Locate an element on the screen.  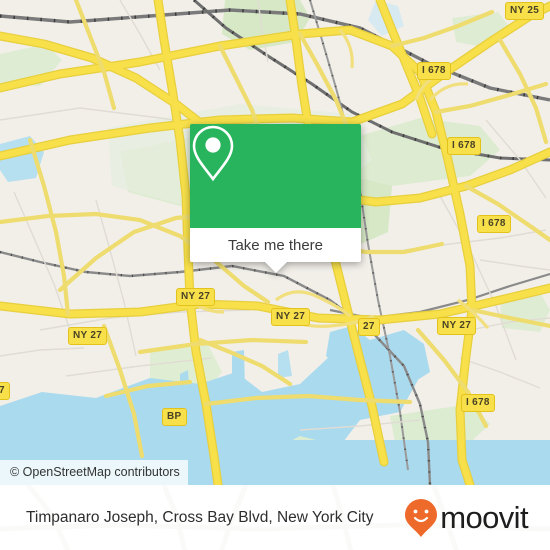
popup-header is located at coordinates (275, 176).